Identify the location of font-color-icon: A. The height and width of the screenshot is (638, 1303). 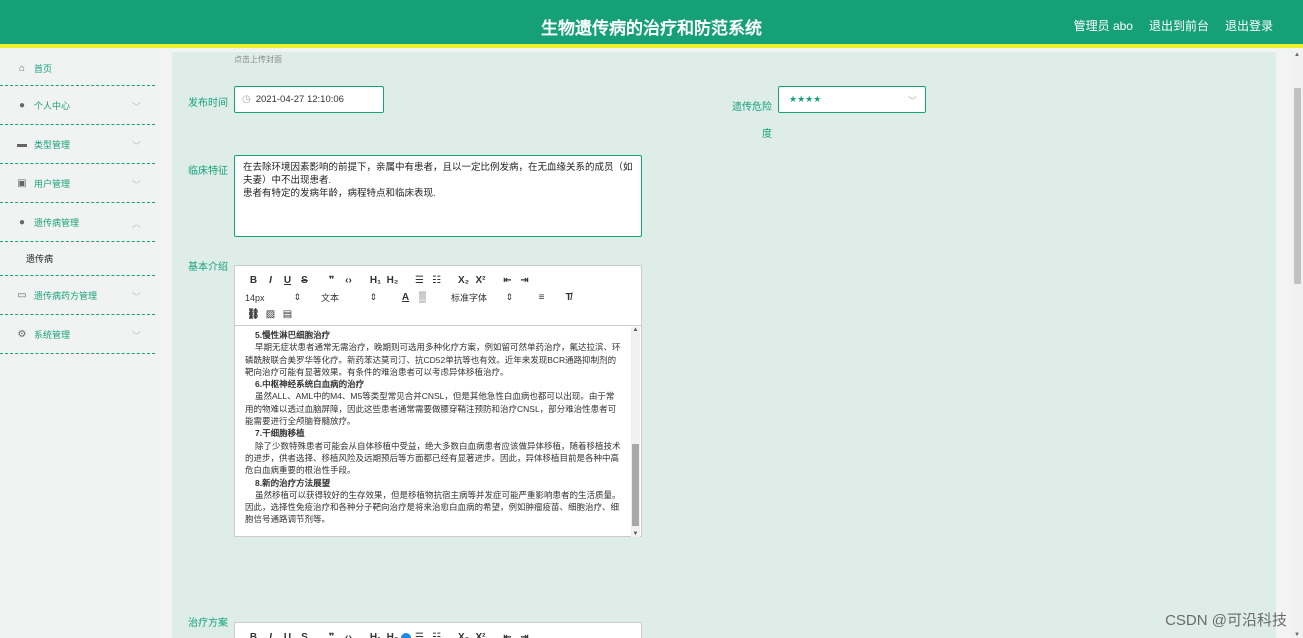
(405, 297).